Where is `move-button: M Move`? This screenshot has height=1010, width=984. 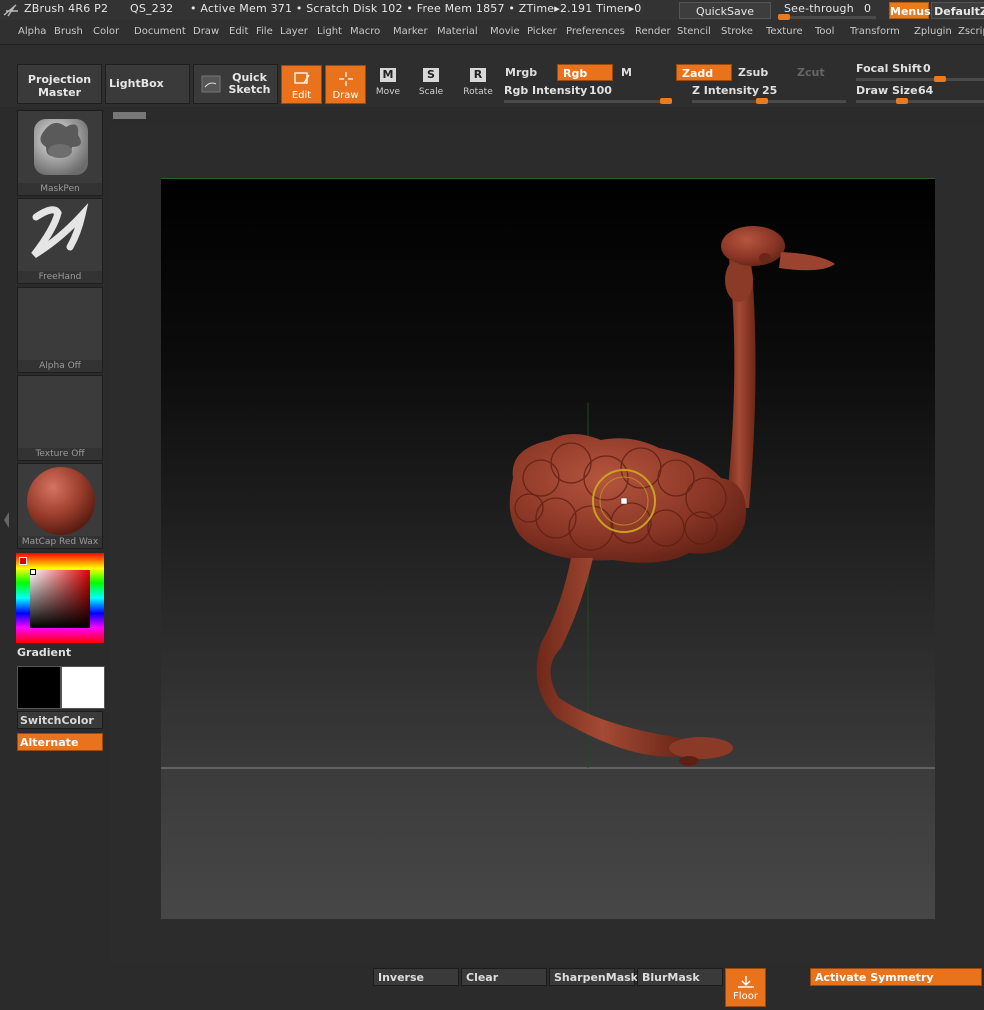
move-button: M Move is located at coordinates (388, 86).